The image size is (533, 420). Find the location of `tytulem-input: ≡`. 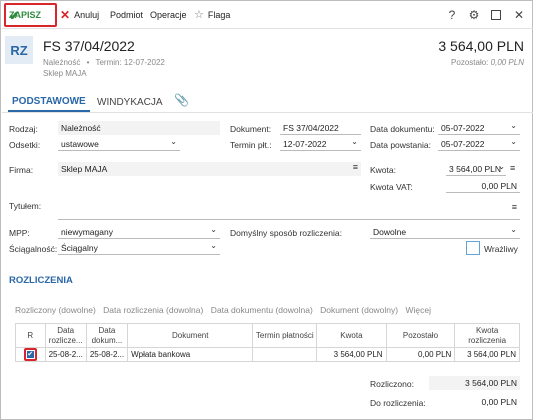

tytulem-input: ≡ is located at coordinates (289, 208).